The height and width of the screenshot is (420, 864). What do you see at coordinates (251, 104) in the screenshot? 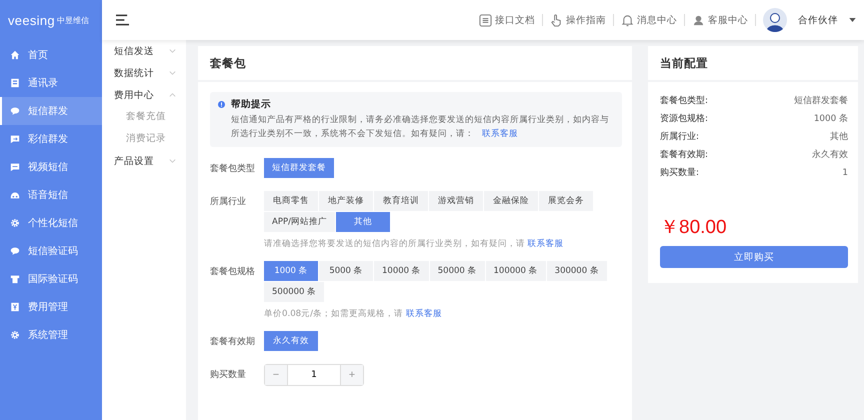
I see `help-title: 帮助提示` at bounding box center [251, 104].